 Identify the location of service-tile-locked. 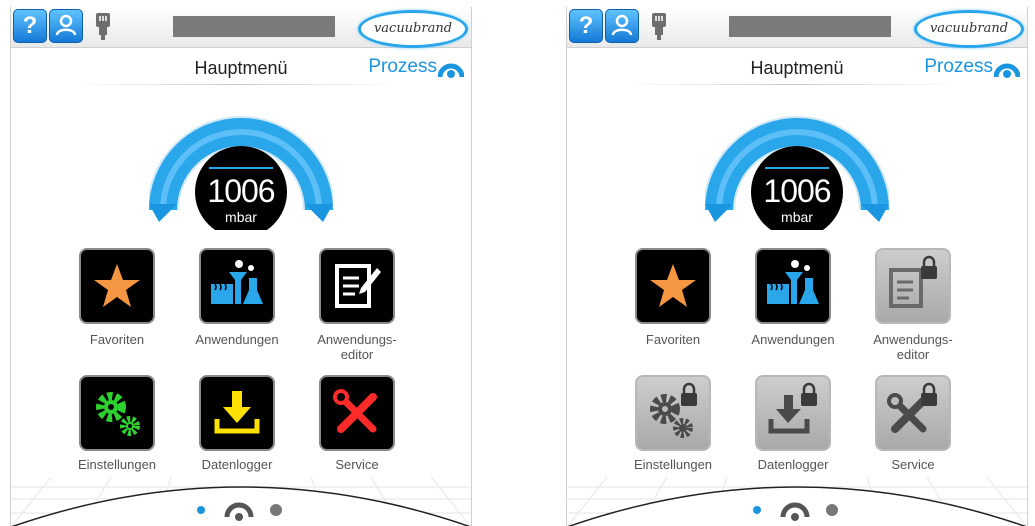
(913, 413).